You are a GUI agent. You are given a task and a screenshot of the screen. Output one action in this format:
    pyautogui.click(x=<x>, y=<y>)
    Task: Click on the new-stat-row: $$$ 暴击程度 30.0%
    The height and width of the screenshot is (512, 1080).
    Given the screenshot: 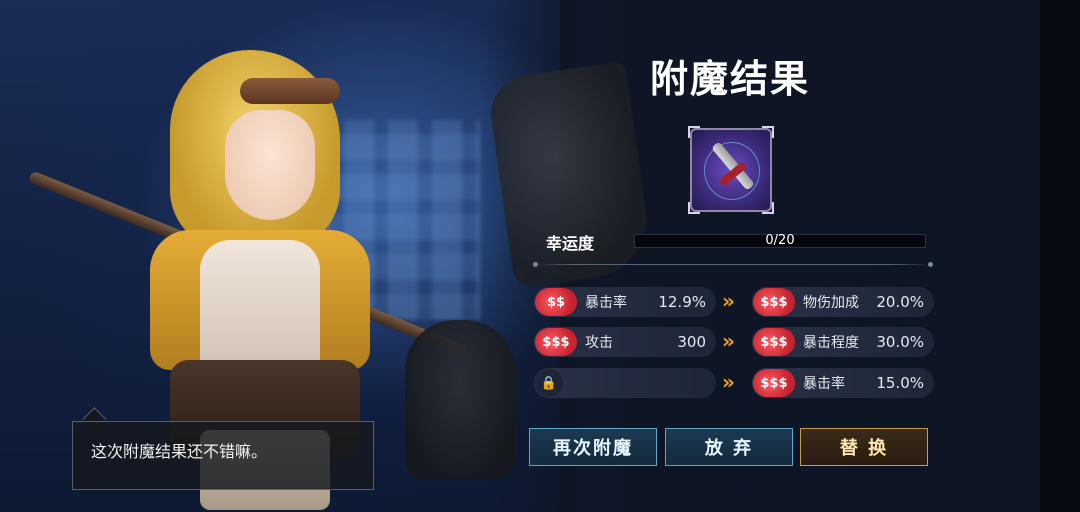 What is the action you would take?
    pyautogui.click(x=843, y=342)
    